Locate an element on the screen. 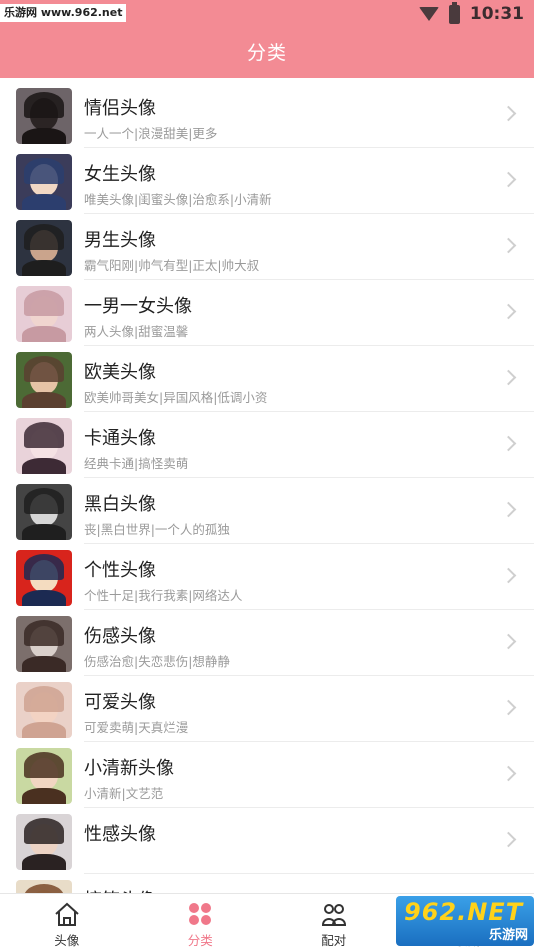 Image resolution: width=534 pixels, height=949 pixels. tab-label: 分类 is located at coordinates (200, 940).